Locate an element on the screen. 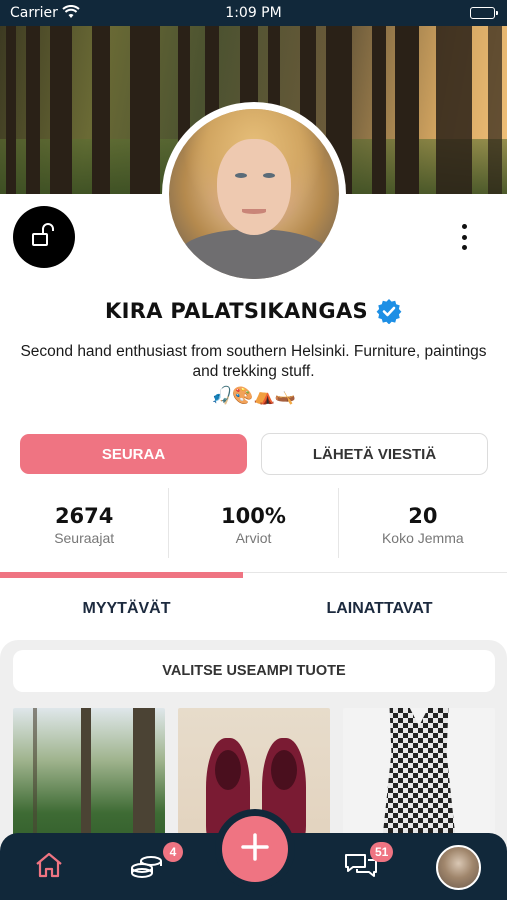 This screenshot has height=900, width=507. avatar-photo is located at coordinates (254, 194).